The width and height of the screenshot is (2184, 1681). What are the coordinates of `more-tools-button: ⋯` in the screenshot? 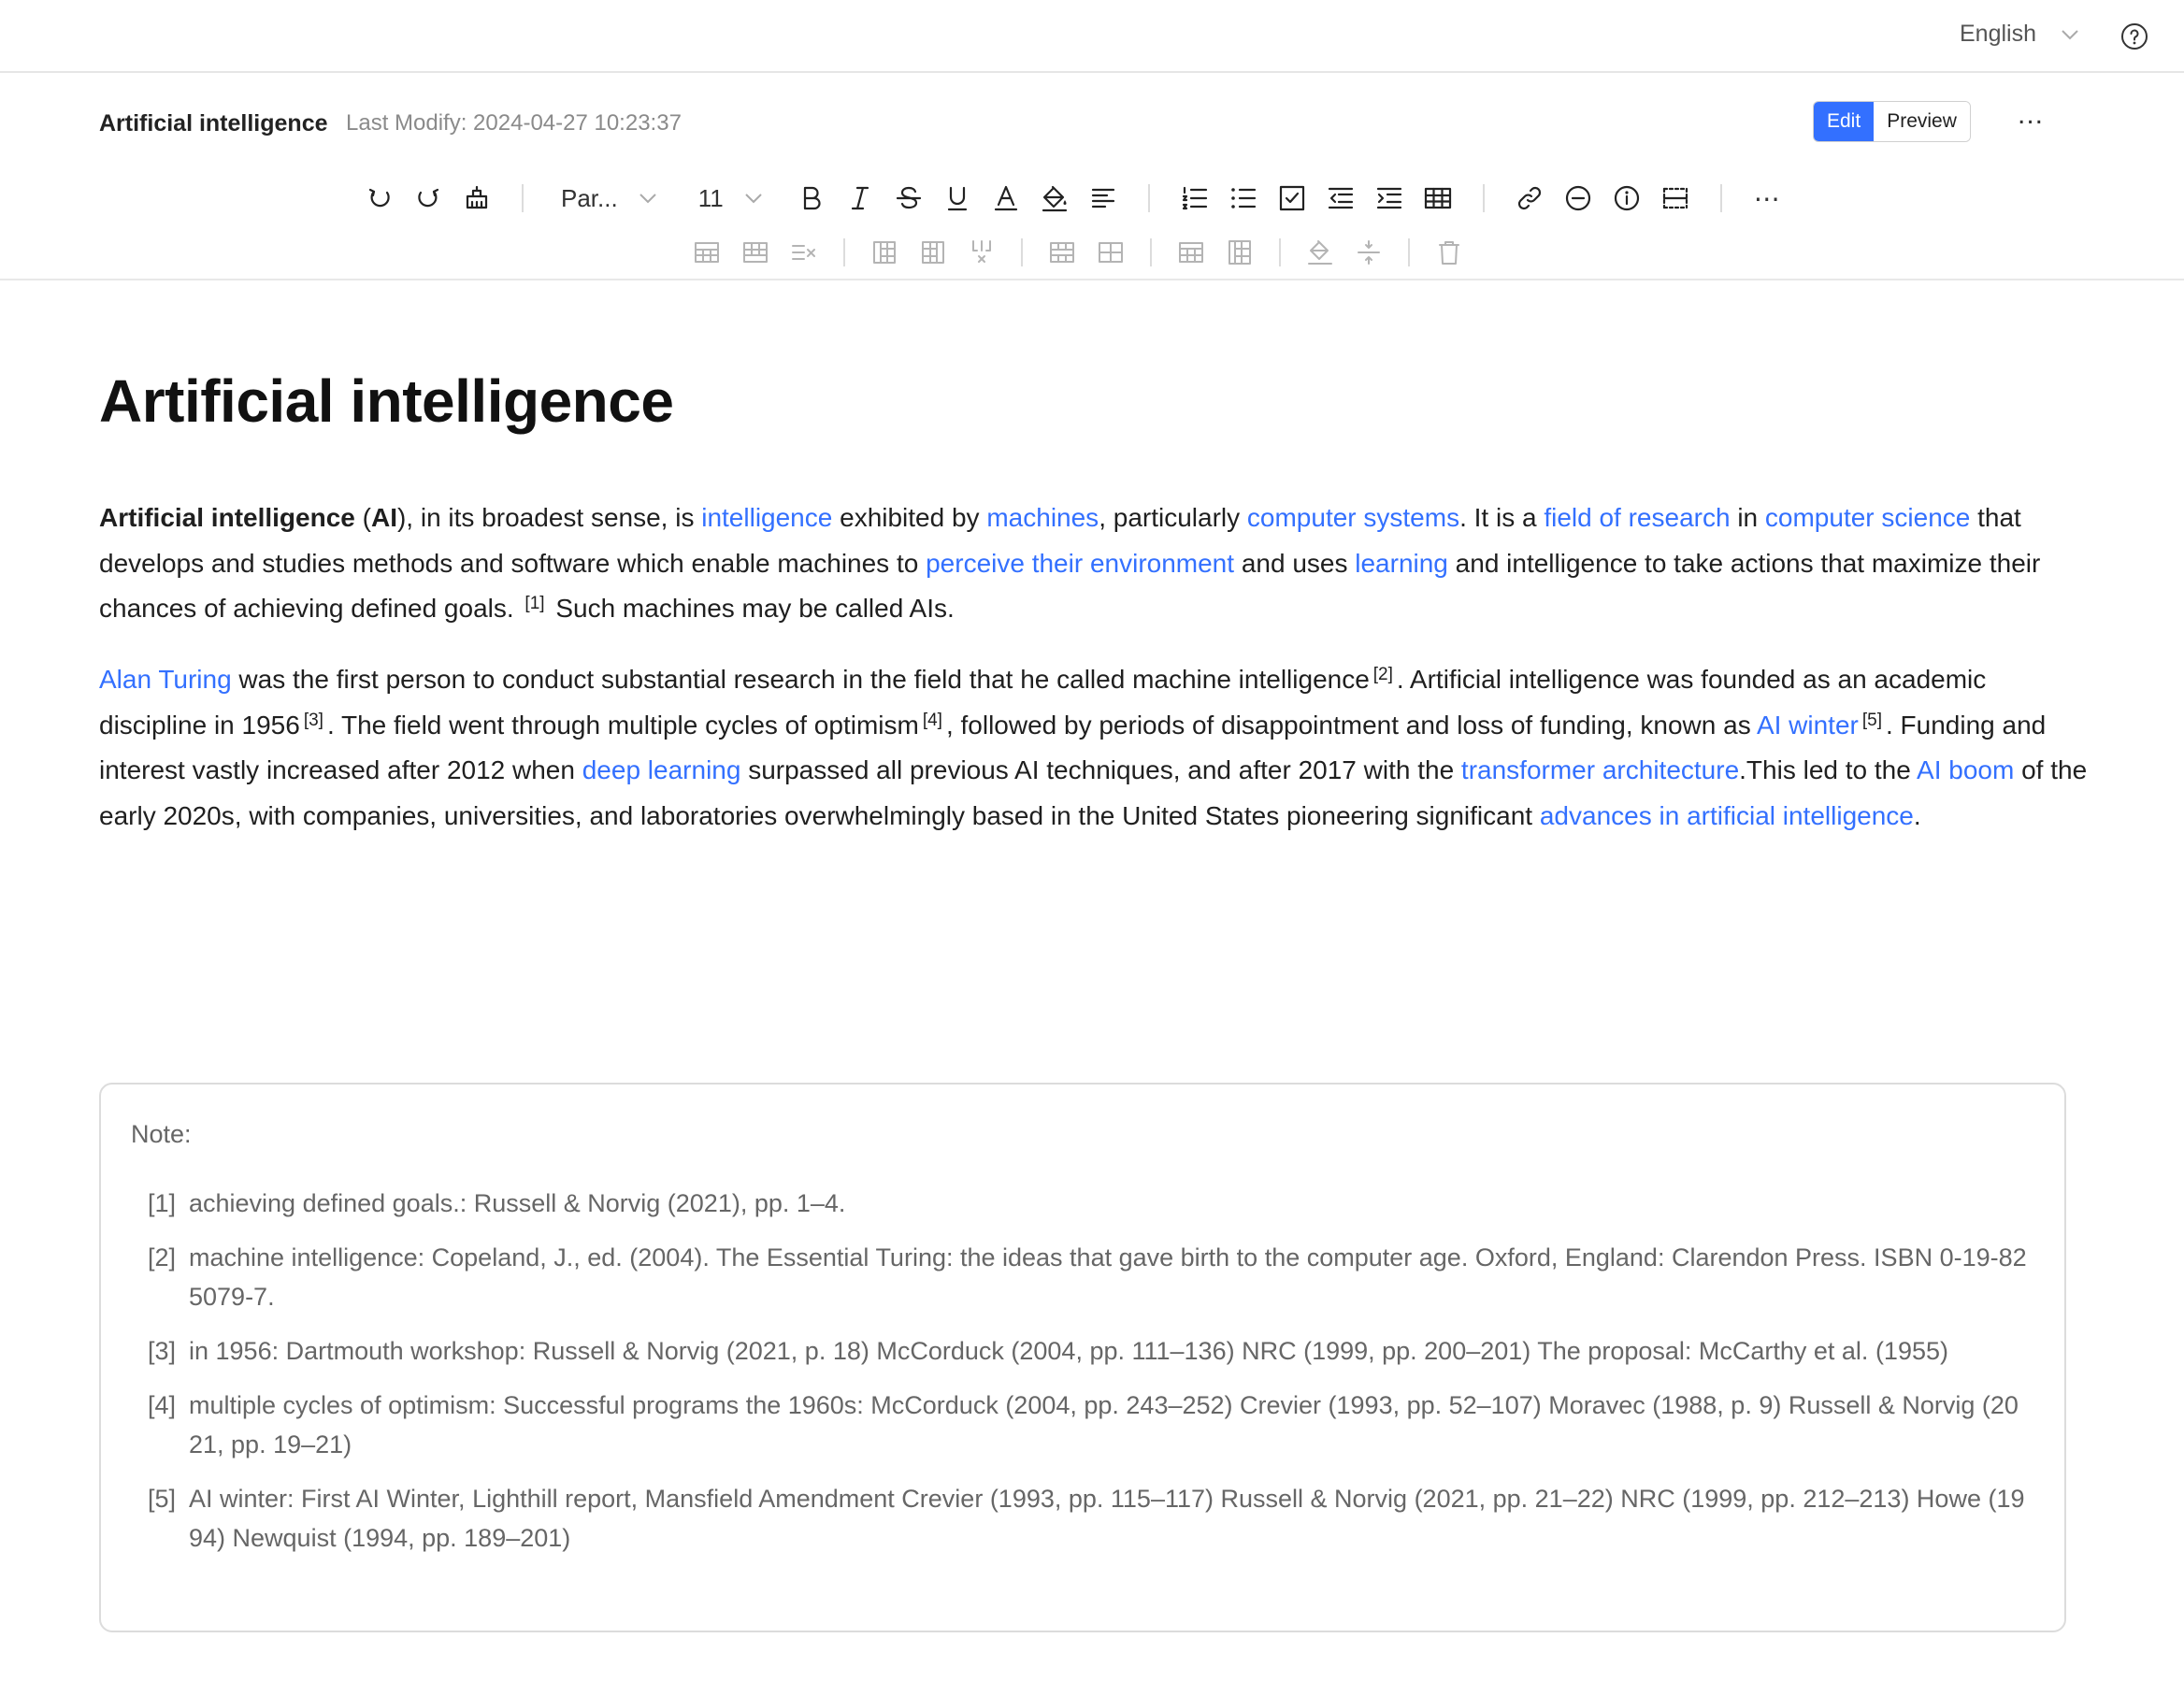 It's located at (1767, 199).